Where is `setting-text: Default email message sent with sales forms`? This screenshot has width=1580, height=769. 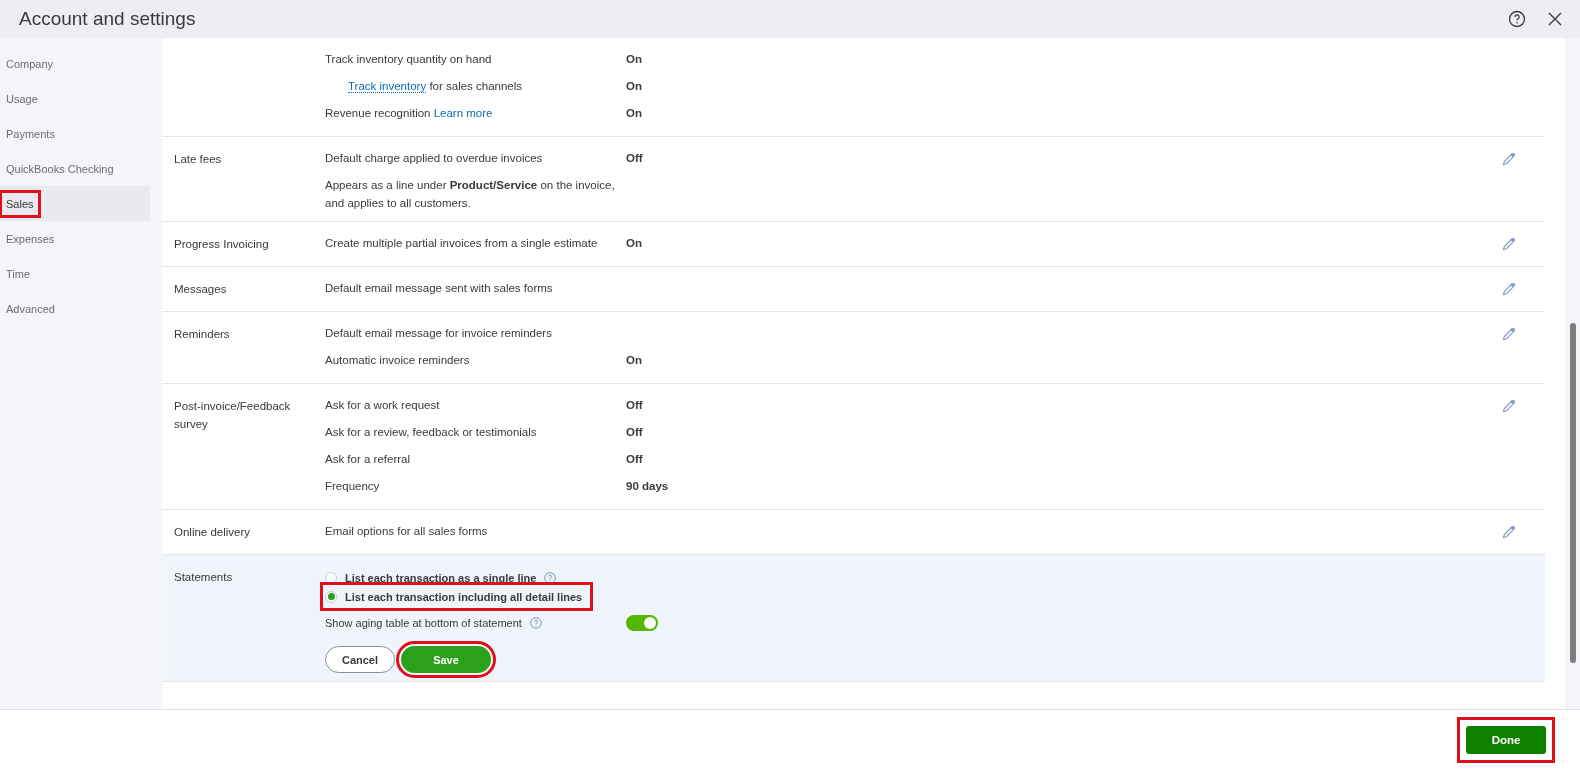
setting-text: Default email message sent with sales forms is located at coordinates (439, 288).